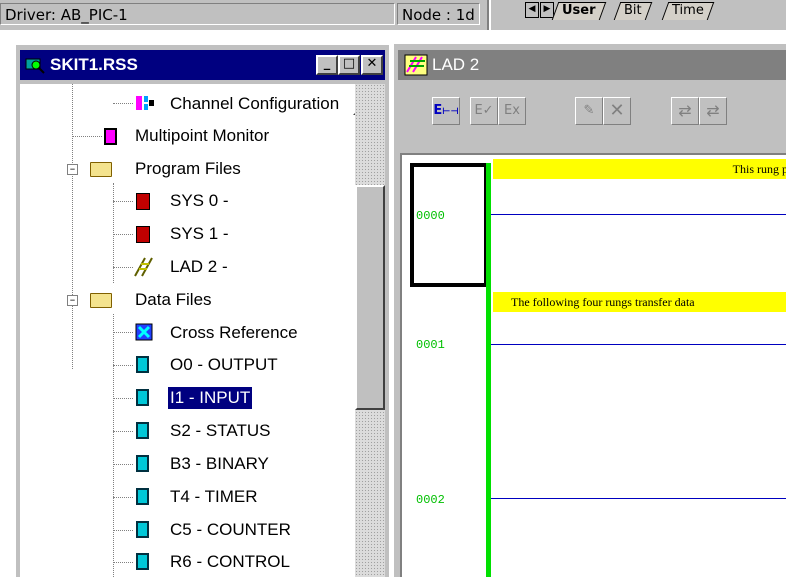  I want to click on rung-comment: This rung p, so click(639, 169).